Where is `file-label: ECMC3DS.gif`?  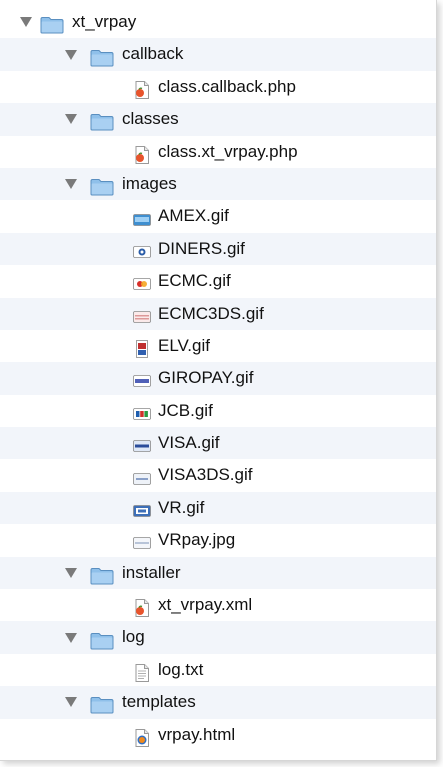 file-label: ECMC3DS.gif is located at coordinates (211, 313).